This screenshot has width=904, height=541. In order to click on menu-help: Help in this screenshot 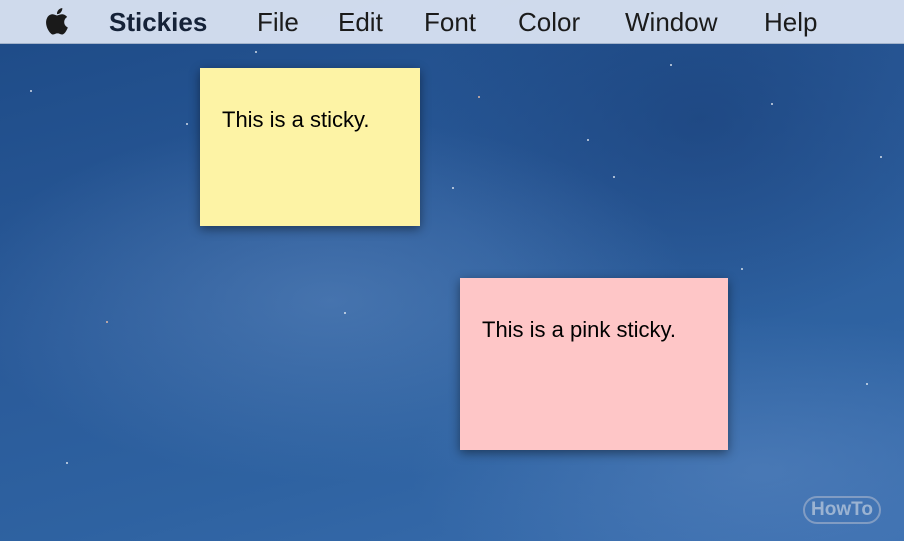, I will do `click(790, 22)`.